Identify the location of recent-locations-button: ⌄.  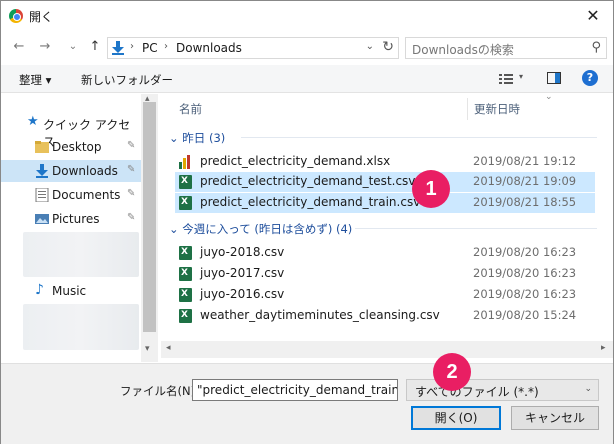
(73, 47).